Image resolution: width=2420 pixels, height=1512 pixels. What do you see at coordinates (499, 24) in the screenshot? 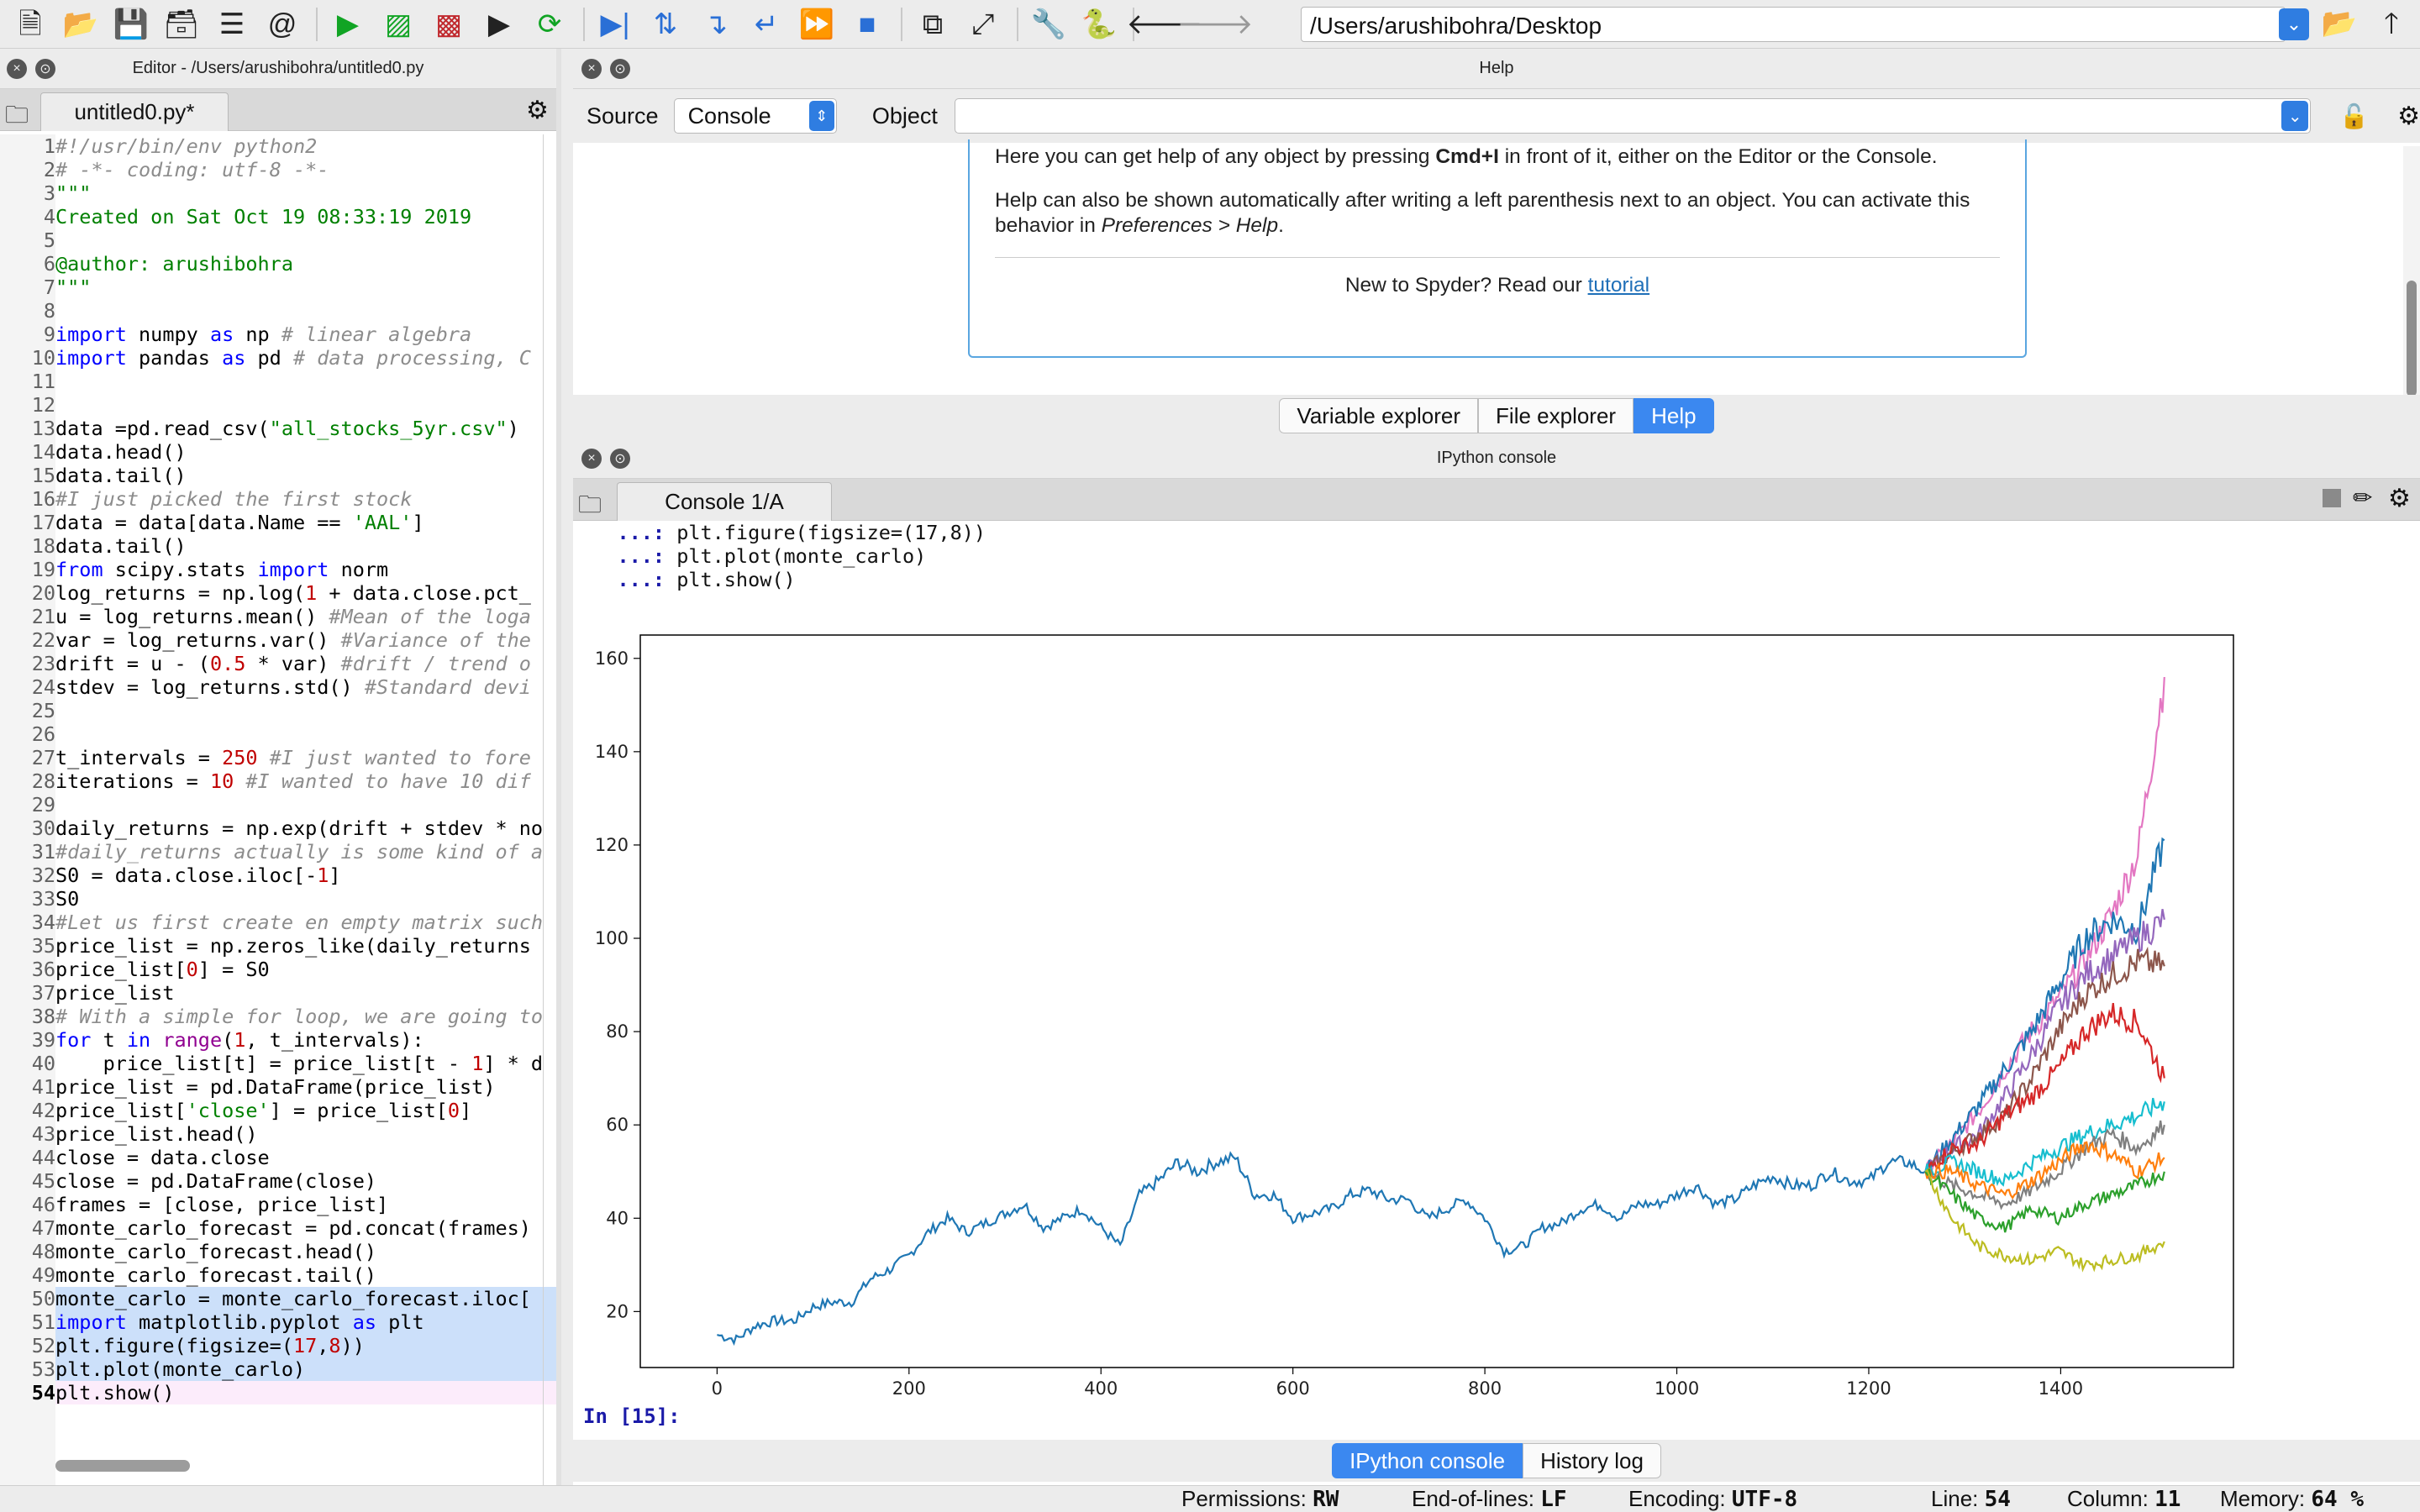
I see `run-selection-icon: ▶​` at bounding box center [499, 24].